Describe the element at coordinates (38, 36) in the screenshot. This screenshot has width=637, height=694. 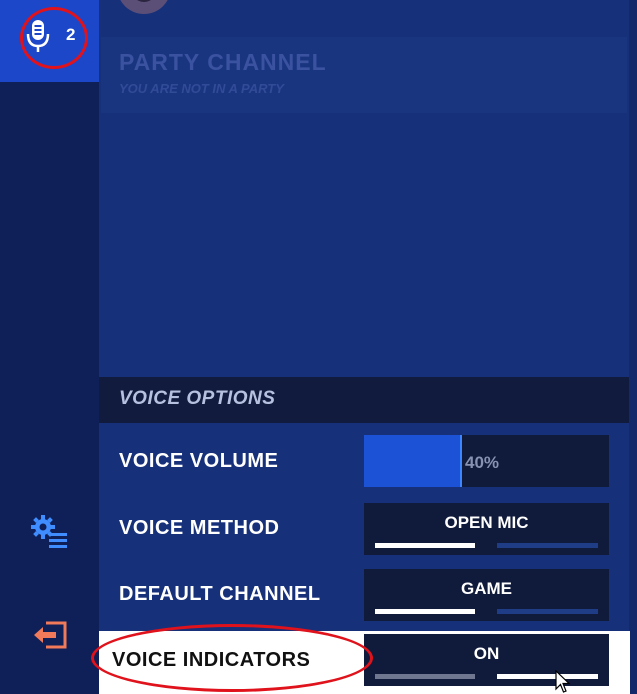
I see `microphone-icon` at that location.